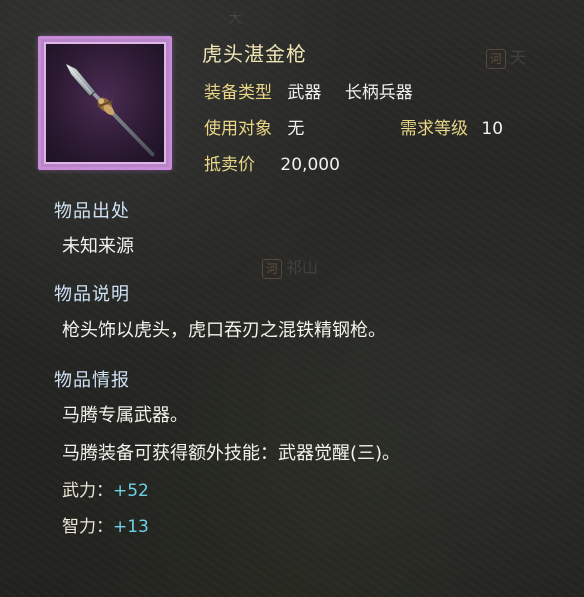 The image size is (584, 597). Describe the element at coordinates (92, 294) in the screenshot. I see `description-section-title: 物品说明` at that location.